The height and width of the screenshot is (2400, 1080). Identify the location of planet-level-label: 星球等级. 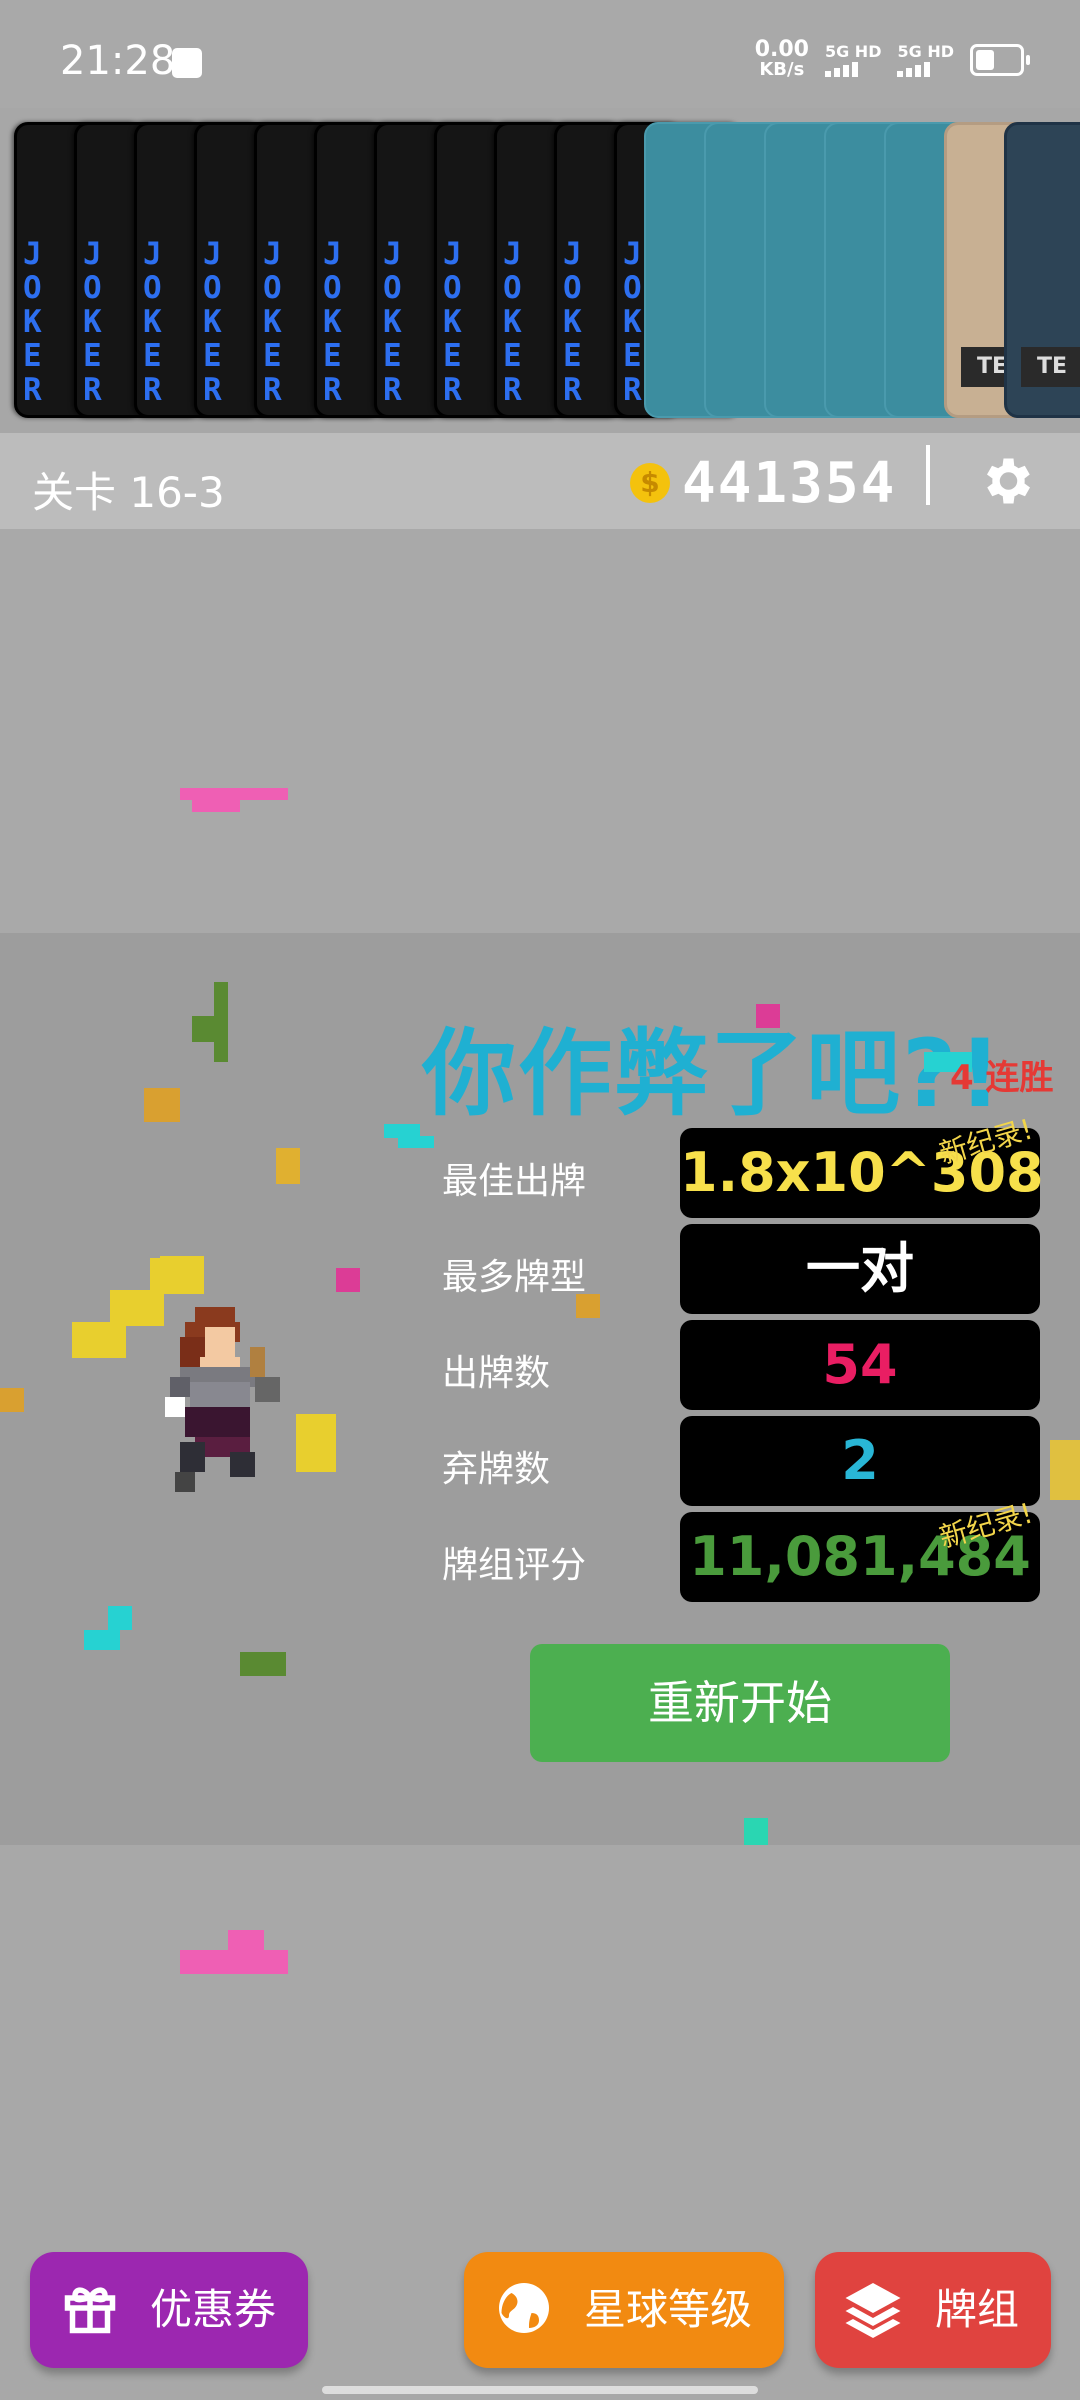
(668, 2309).